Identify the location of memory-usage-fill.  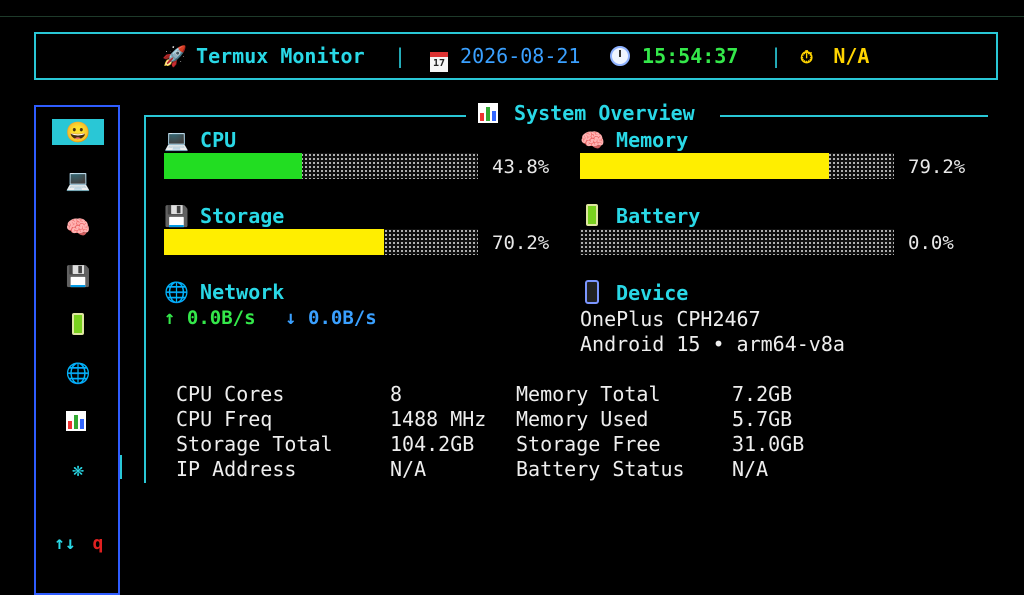
(704, 166).